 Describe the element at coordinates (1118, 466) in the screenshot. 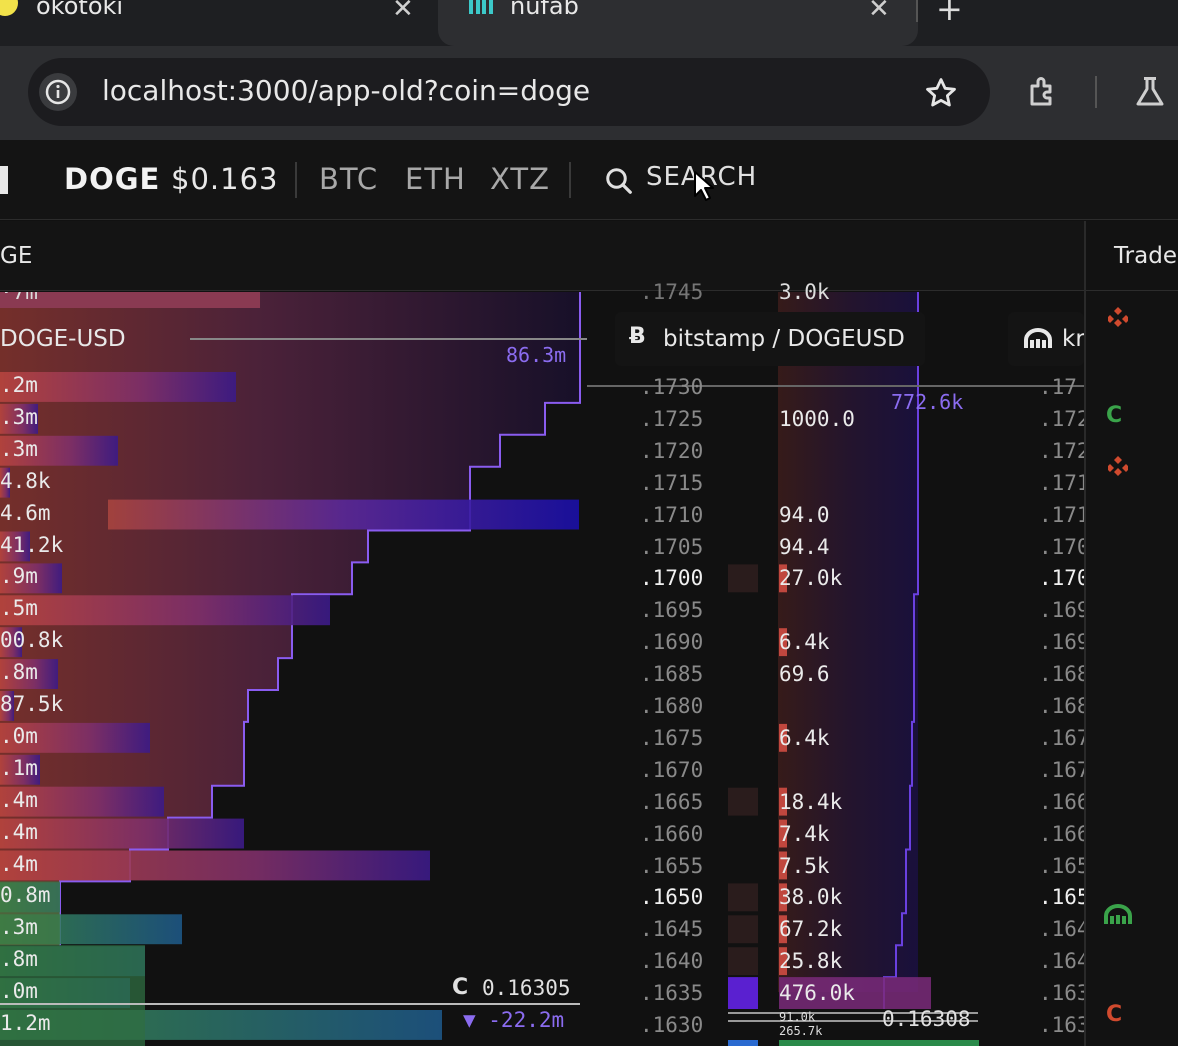

I see `binance-icon` at that location.